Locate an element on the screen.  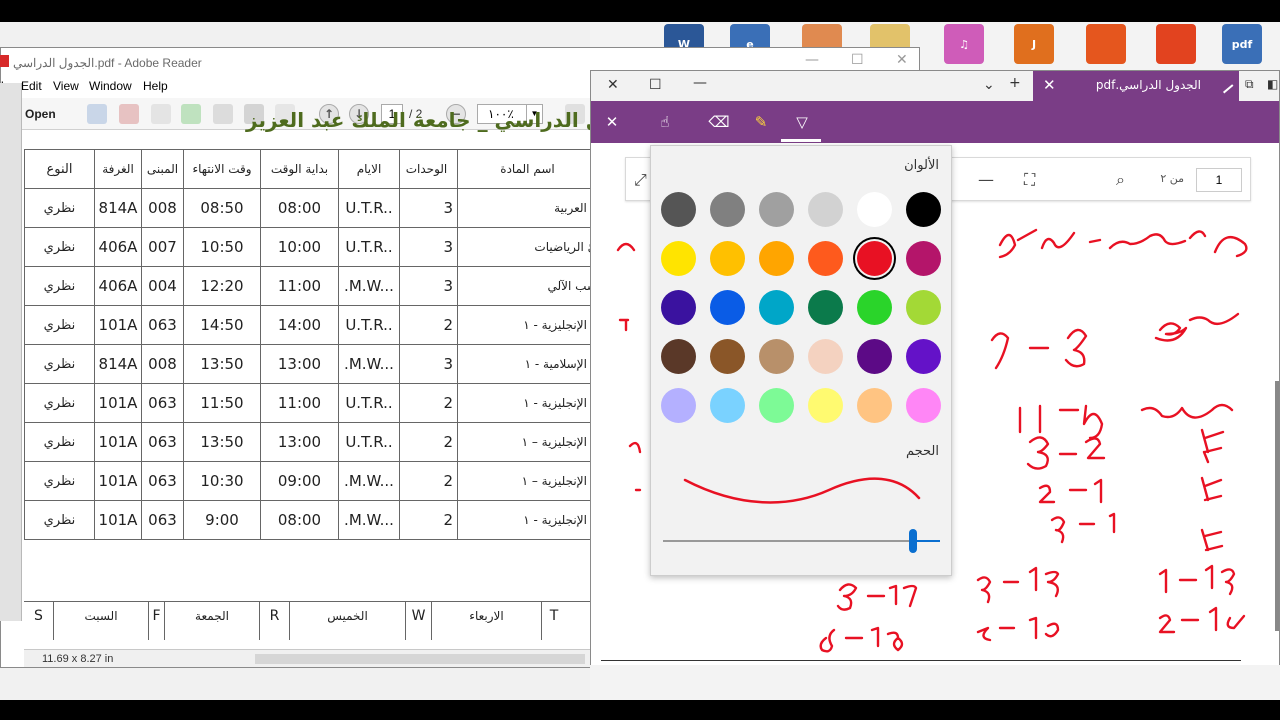
close-icon: ✕ is located at coordinates (902, 60).